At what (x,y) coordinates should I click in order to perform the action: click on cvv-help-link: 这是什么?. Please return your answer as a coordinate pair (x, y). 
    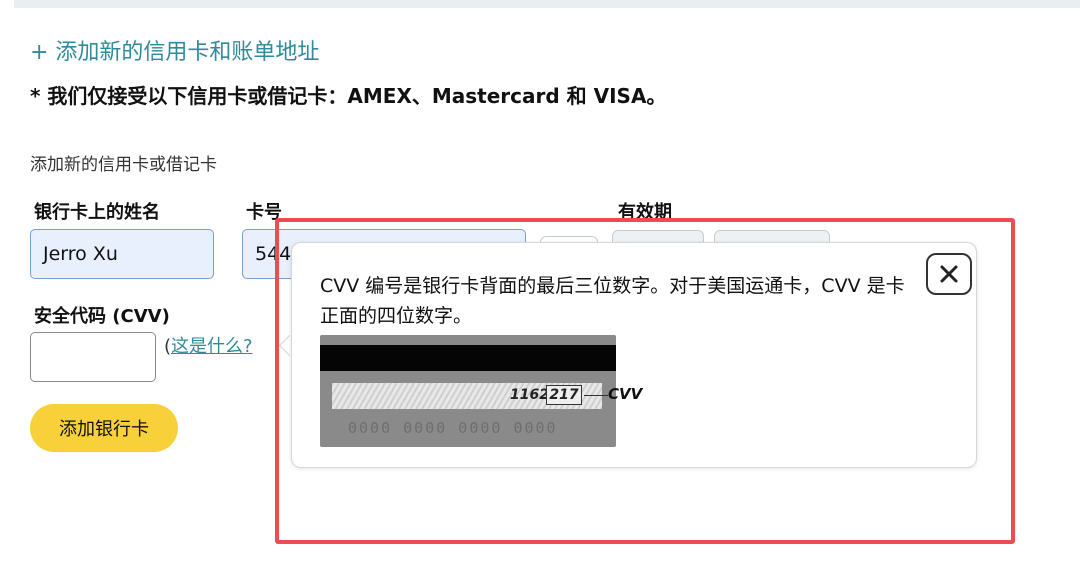
    Looking at the image, I should click on (212, 346).